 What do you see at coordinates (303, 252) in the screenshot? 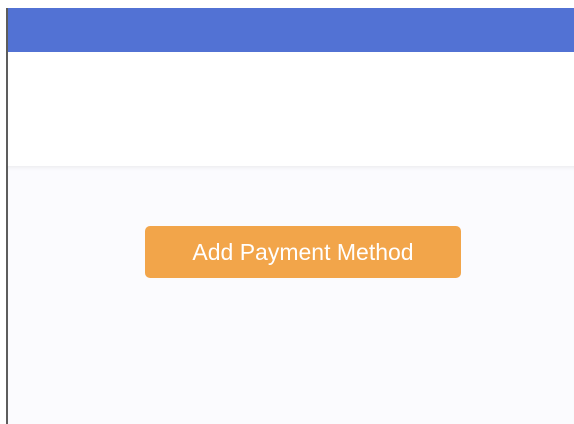
I see `add-payment-method-button: Add Payment Method` at bounding box center [303, 252].